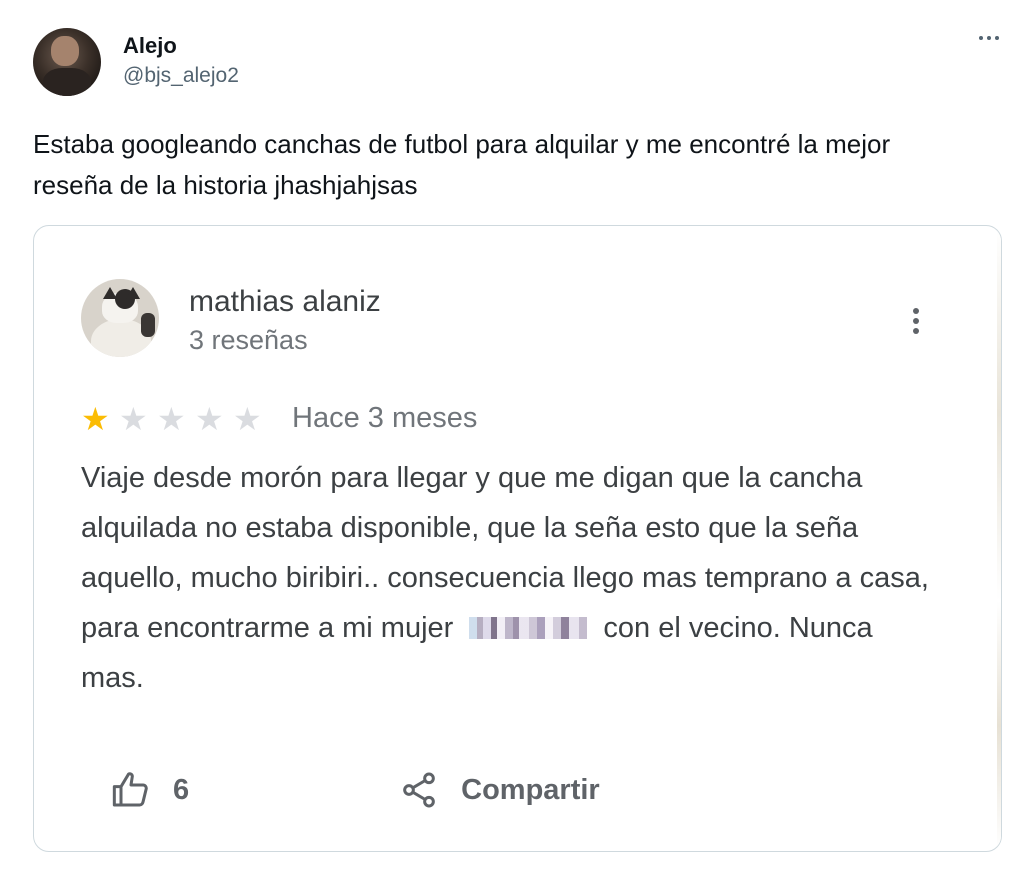 The image size is (1023, 870). What do you see at coordinates (285, 320) in the screenshot?
I see `reviewer-meta: mathias alaniz 3 reseñas` at bounding box center [285, 320].